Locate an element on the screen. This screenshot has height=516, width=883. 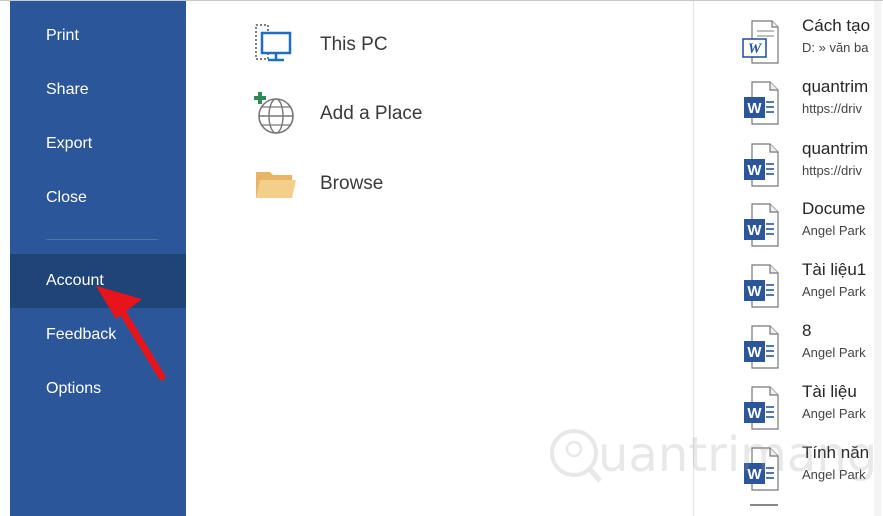
pane-divider is located at coordinates (693, 258).